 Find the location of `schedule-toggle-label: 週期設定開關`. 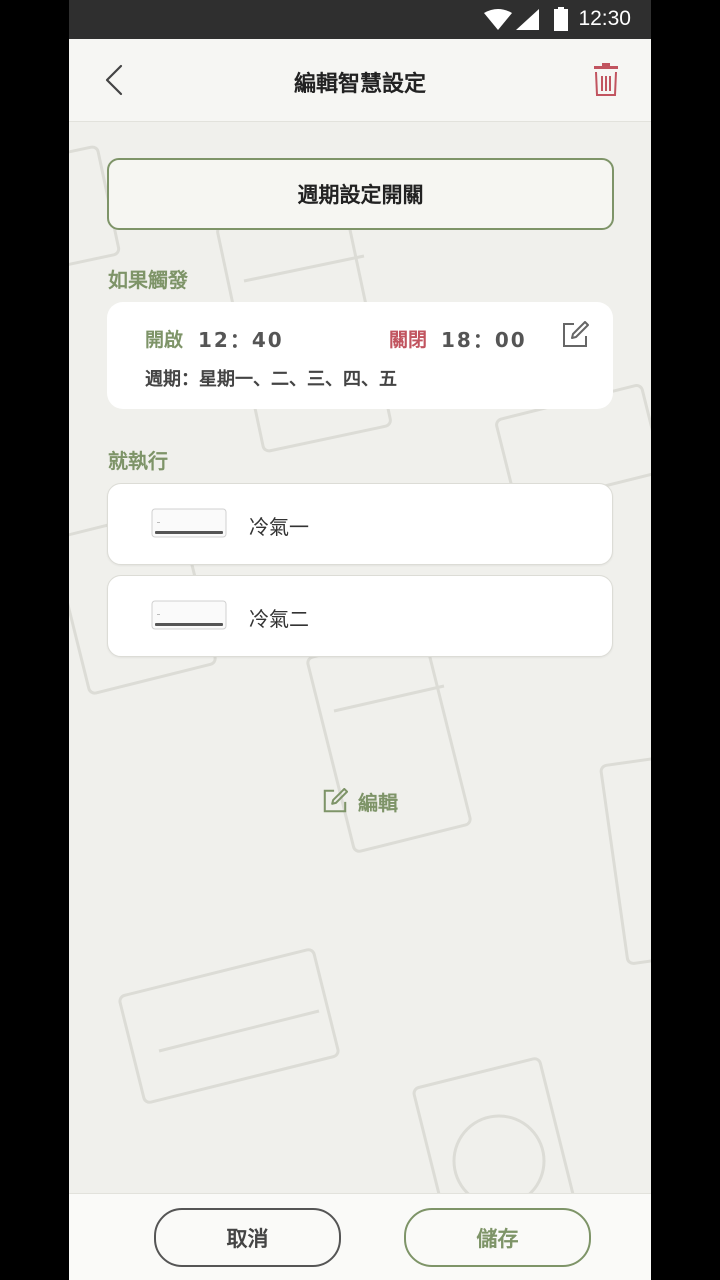

schedule-toggle-label: 週期設定開關 is located at coordinates (360, 195).